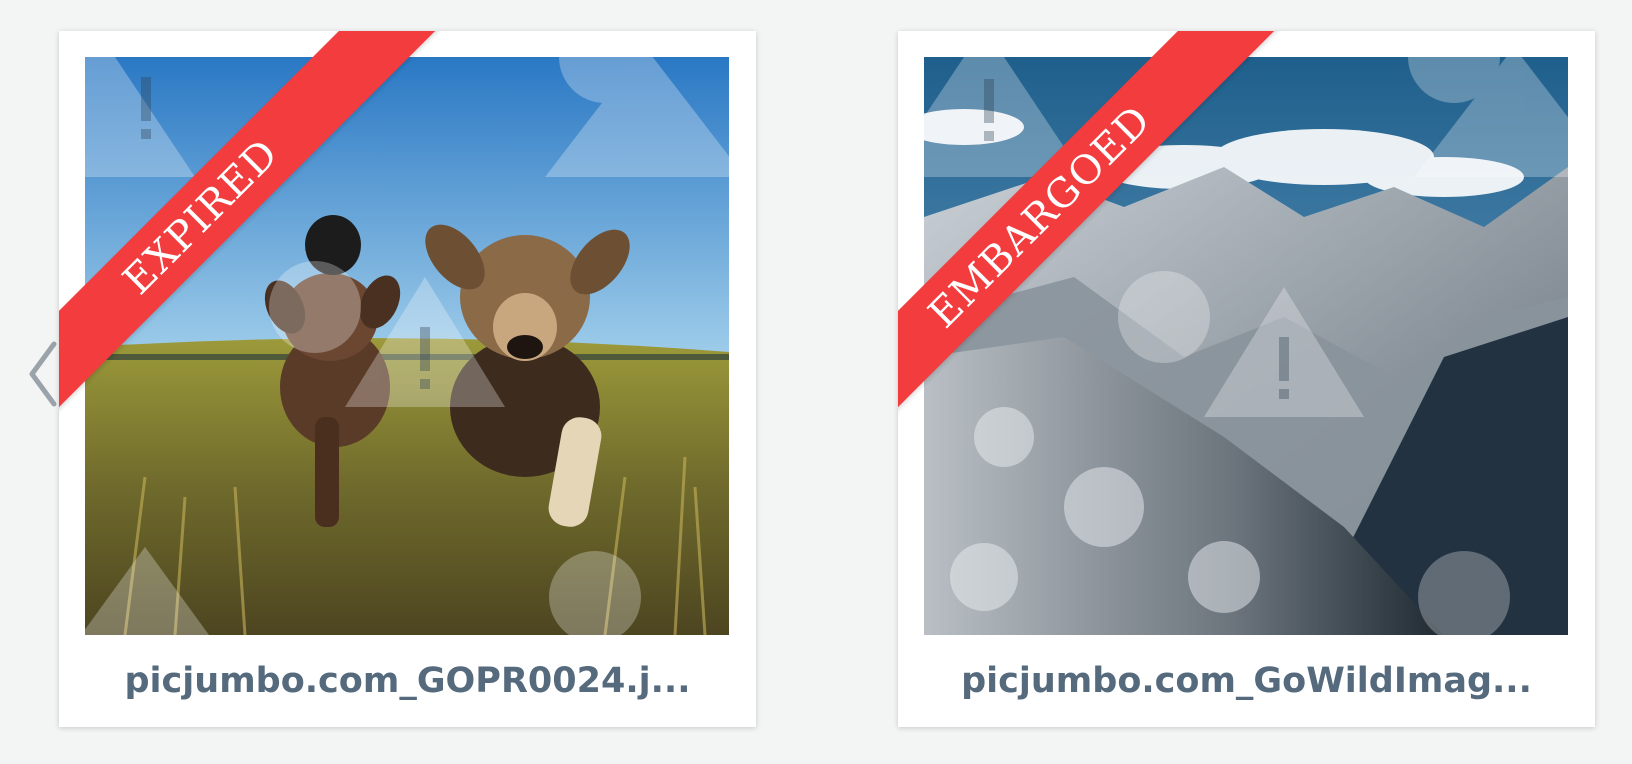  I want to click on chevron-left-icon, so click(43, 374).